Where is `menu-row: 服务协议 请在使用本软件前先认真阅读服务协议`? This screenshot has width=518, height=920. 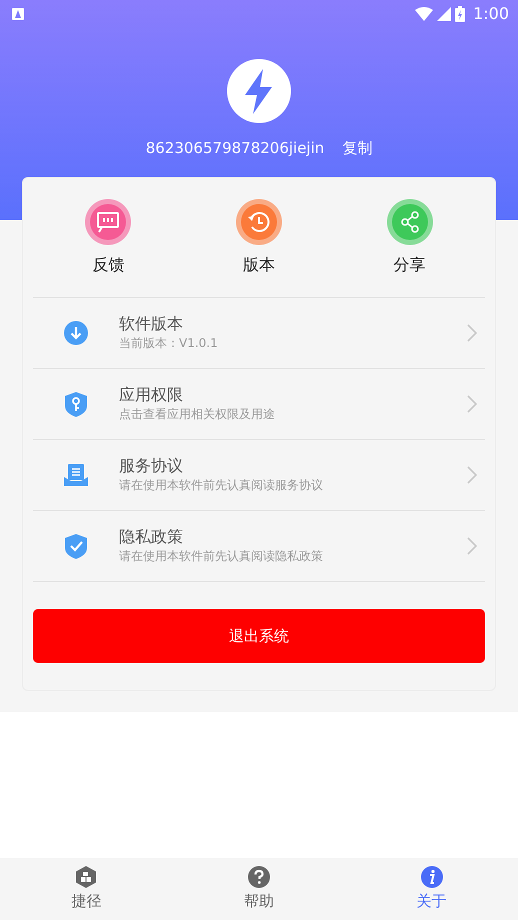
menu-row: 服务协议 请在使用本软件前先认真阅读服务协议 is located at coordinates (259, 475).